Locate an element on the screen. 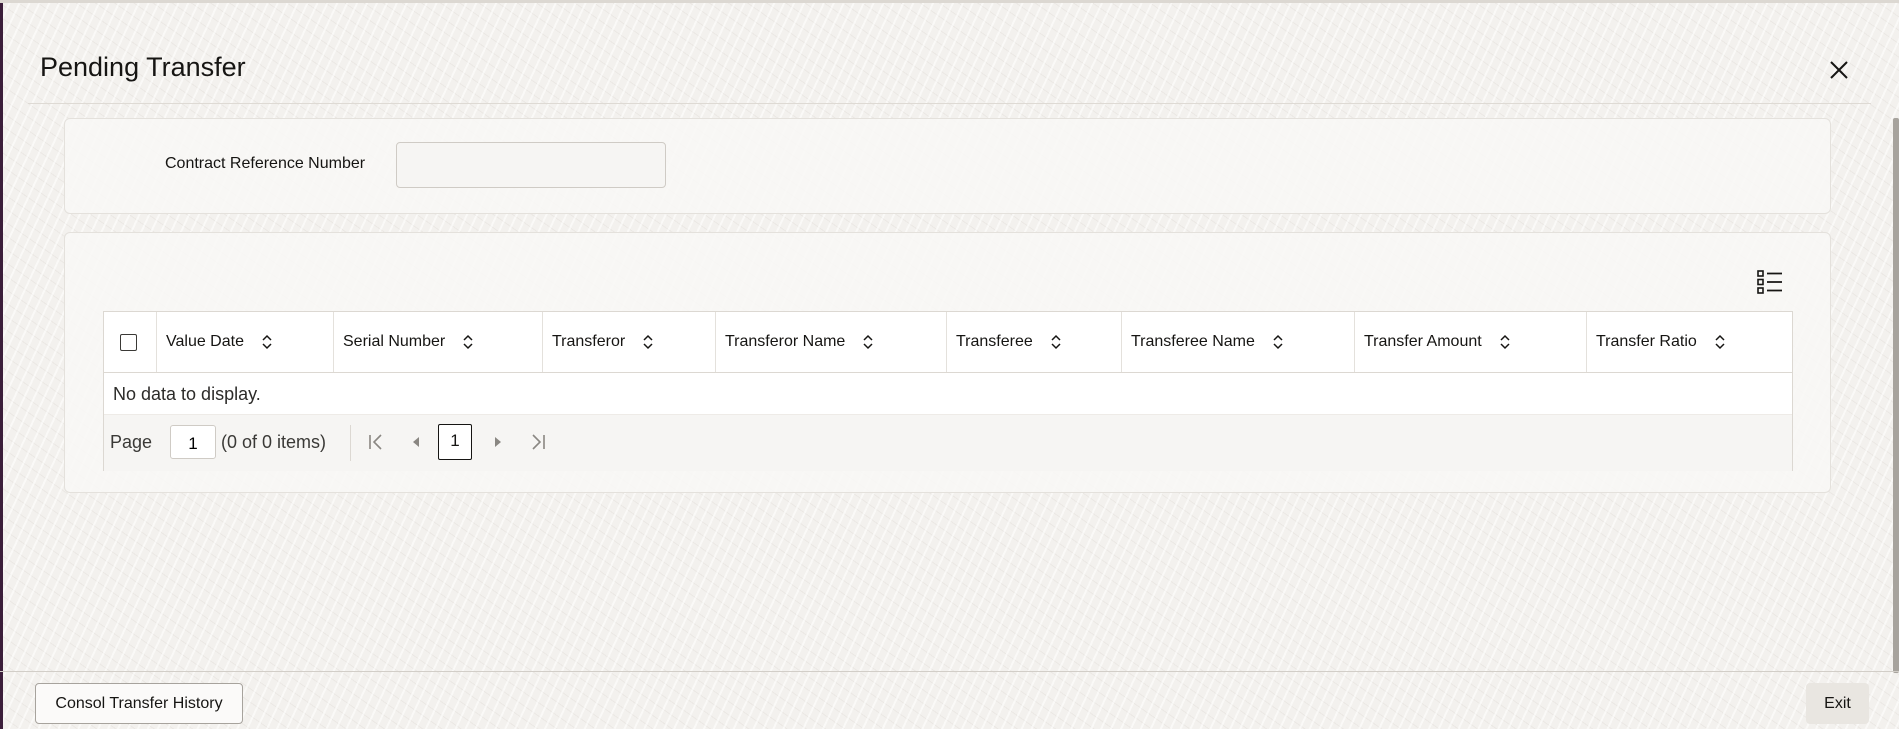 The height and width of the screenshot is (729, 1899). contract-reference-label: Contract Reference Number is located at coordinates (265, 163).